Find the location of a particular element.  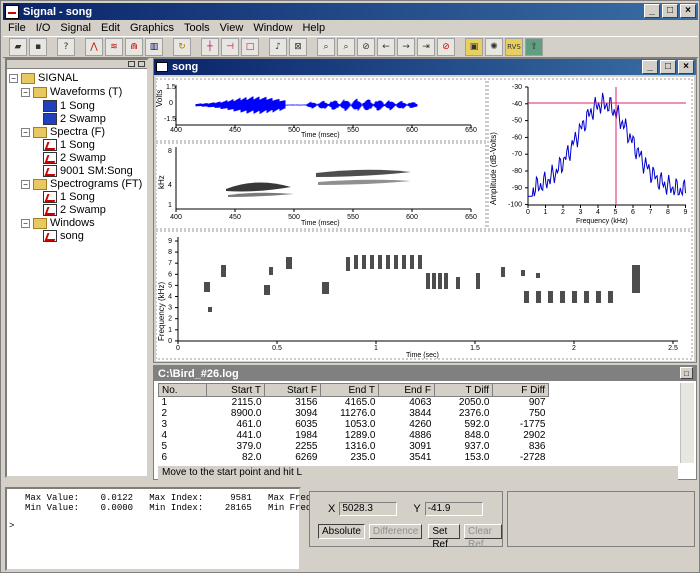

table-row: 2 8900.0 3094 11276.0 3844 2376.0 750 is located at coordinates (354, 413).